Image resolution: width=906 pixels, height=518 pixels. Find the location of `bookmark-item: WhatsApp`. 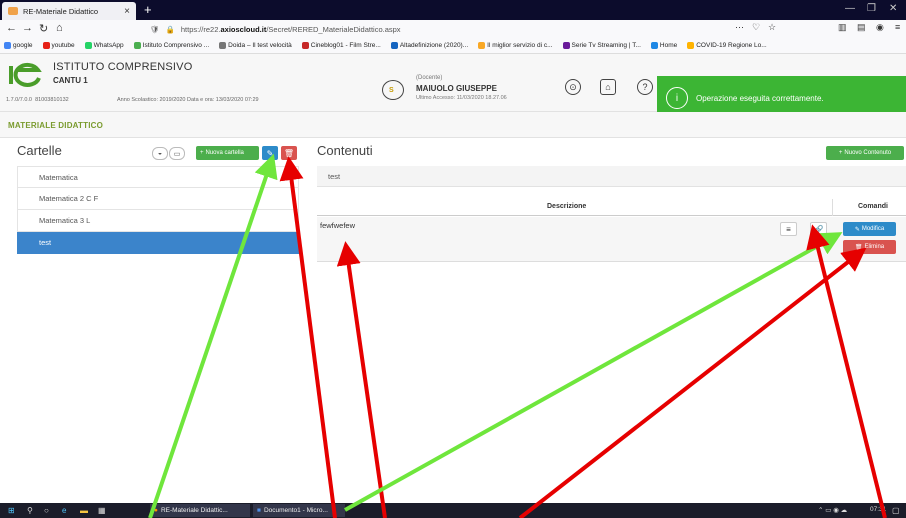

bookmark-item: WhatsApp is located at coordinates (104, 45).